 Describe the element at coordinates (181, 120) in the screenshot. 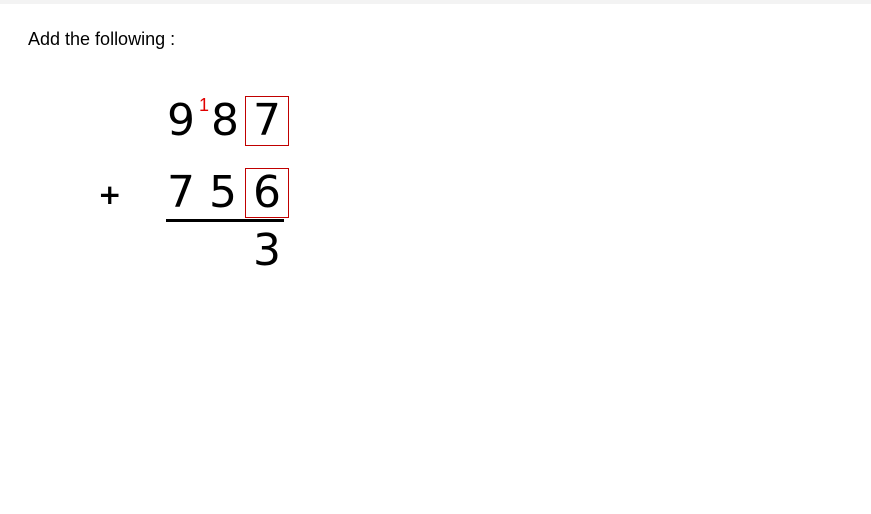

I see `top-digit-hundreds: 9` at that location.